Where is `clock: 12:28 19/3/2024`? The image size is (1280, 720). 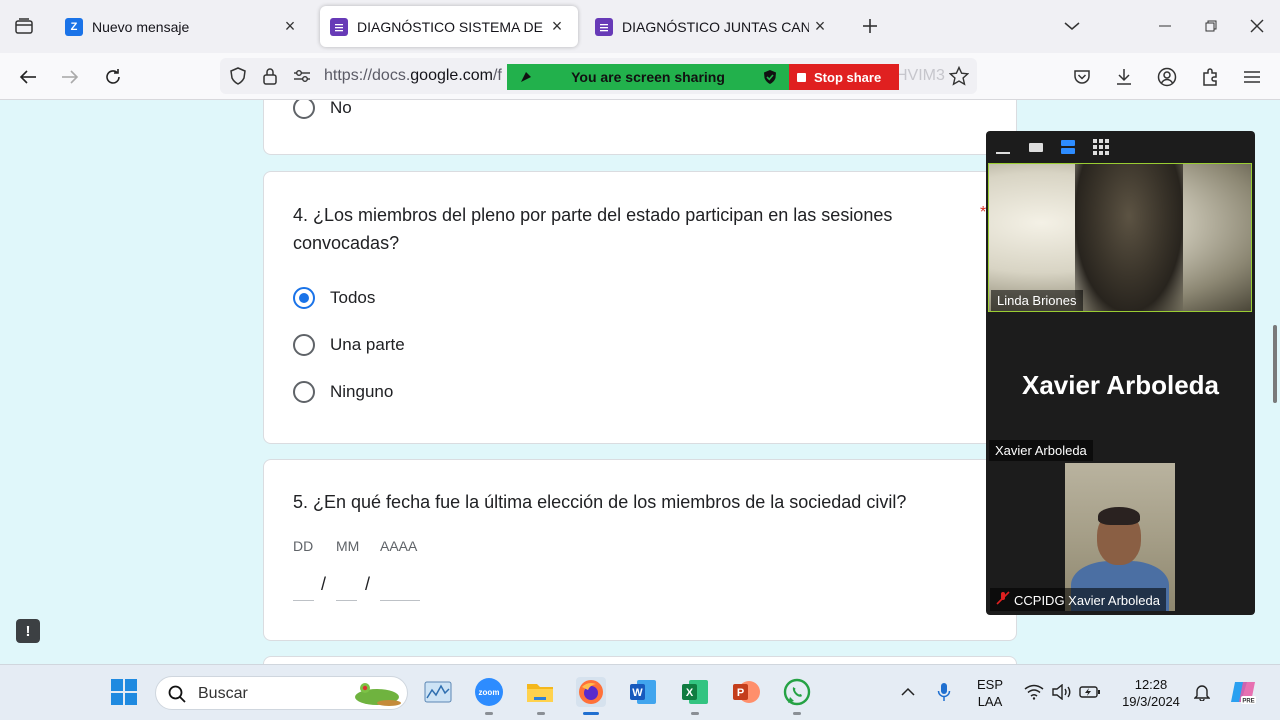
clock: 12:28 19/3/2024 is located at coordinates (1151, 693).